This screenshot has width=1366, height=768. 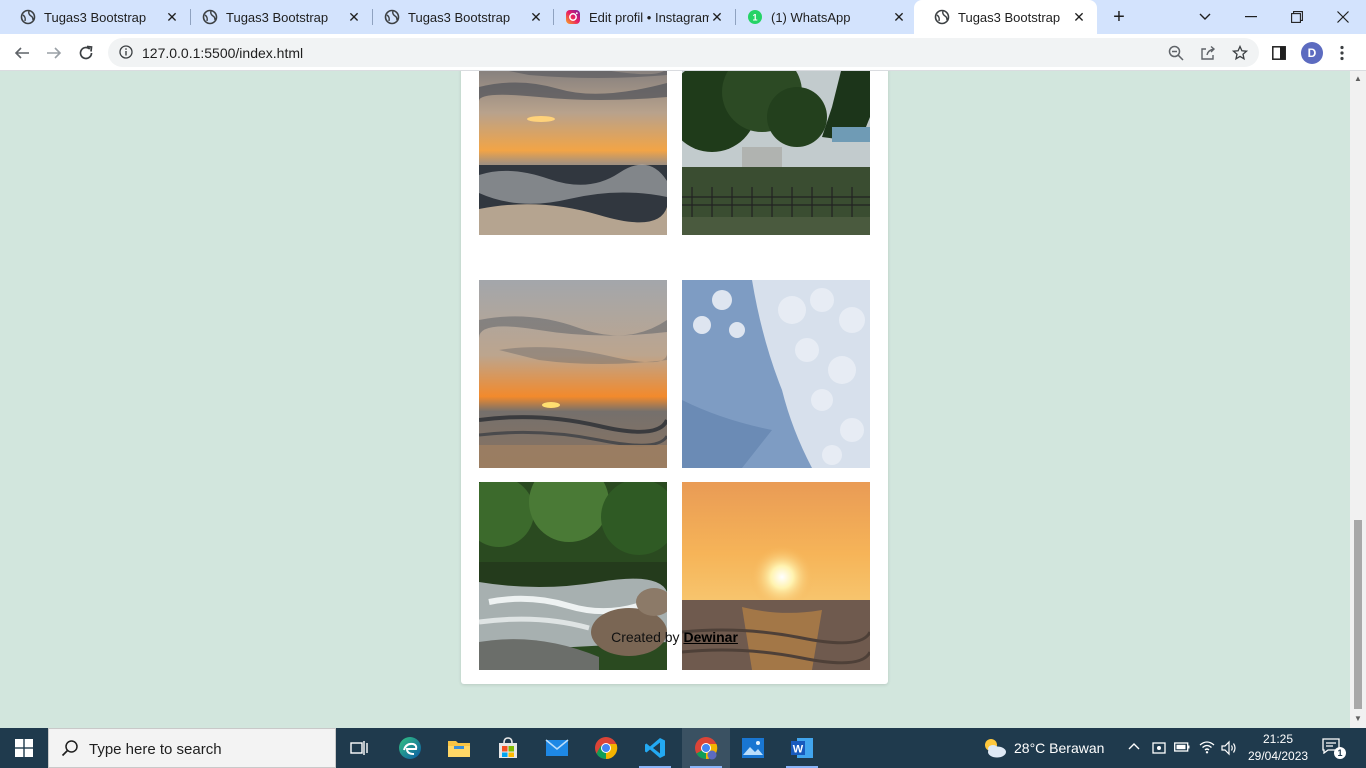 I want to click on weather-icon, so click(x=995, y=748).